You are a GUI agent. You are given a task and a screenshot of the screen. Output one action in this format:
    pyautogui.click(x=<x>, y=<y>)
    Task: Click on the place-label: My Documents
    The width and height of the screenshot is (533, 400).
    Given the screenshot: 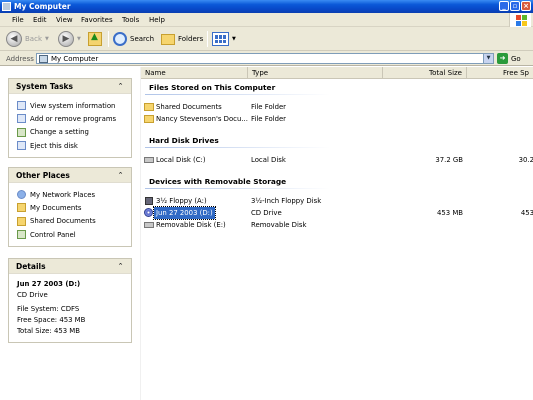 What is the action you would take?
    pyautogui.click(x=56, y=207)
    